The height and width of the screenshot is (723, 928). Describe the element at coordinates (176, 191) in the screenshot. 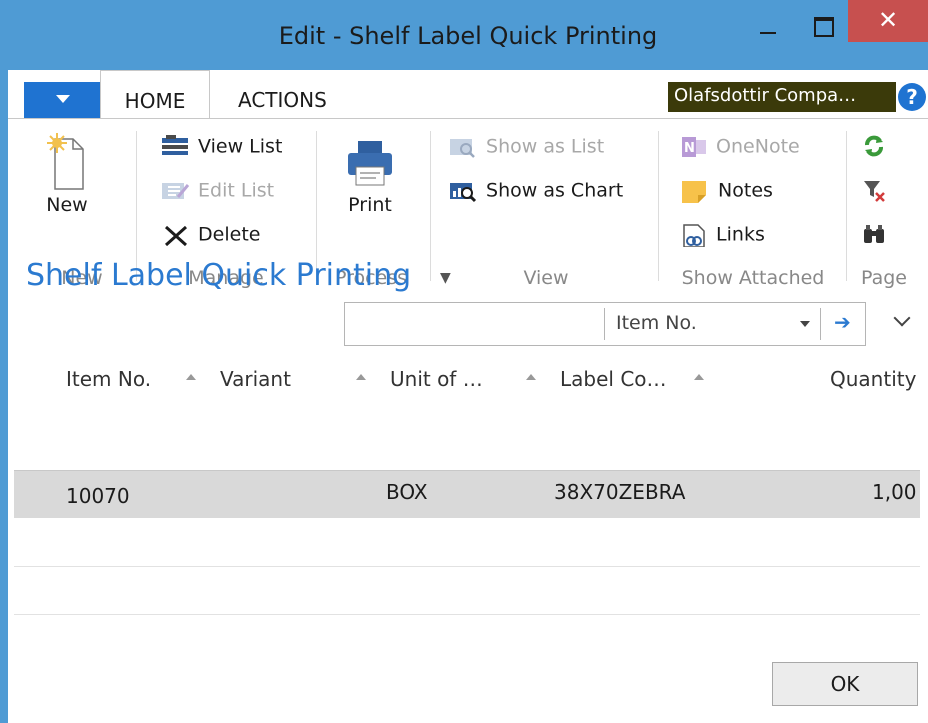

I see `edit-list-icon` at that location.